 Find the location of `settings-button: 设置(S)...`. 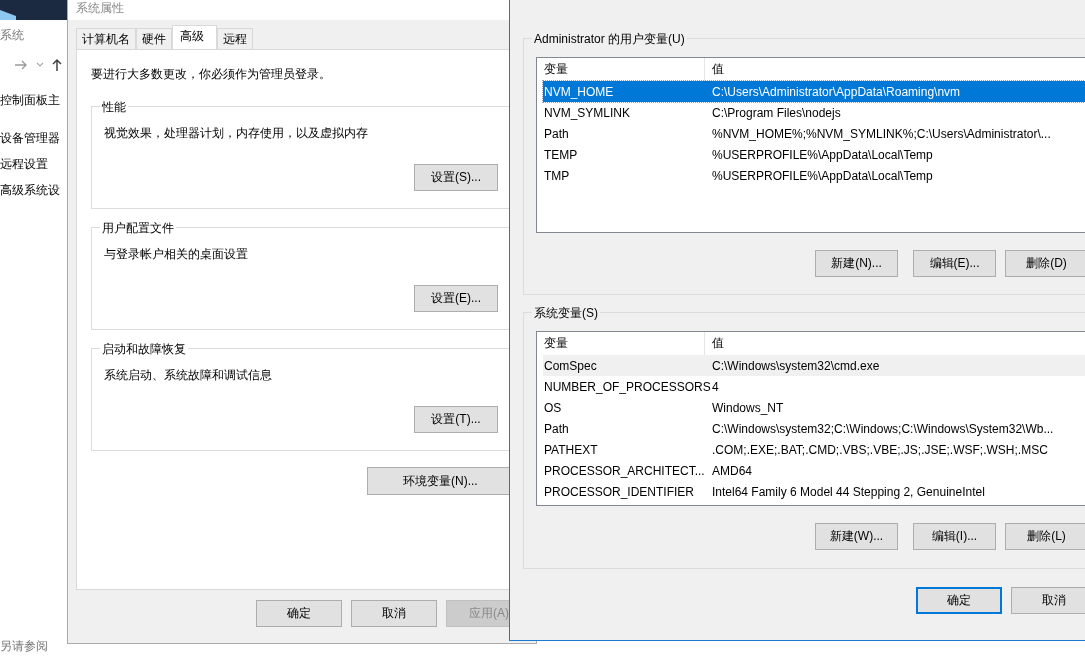

settings-button: 设置(S)... is located at coordinates (456, 177).